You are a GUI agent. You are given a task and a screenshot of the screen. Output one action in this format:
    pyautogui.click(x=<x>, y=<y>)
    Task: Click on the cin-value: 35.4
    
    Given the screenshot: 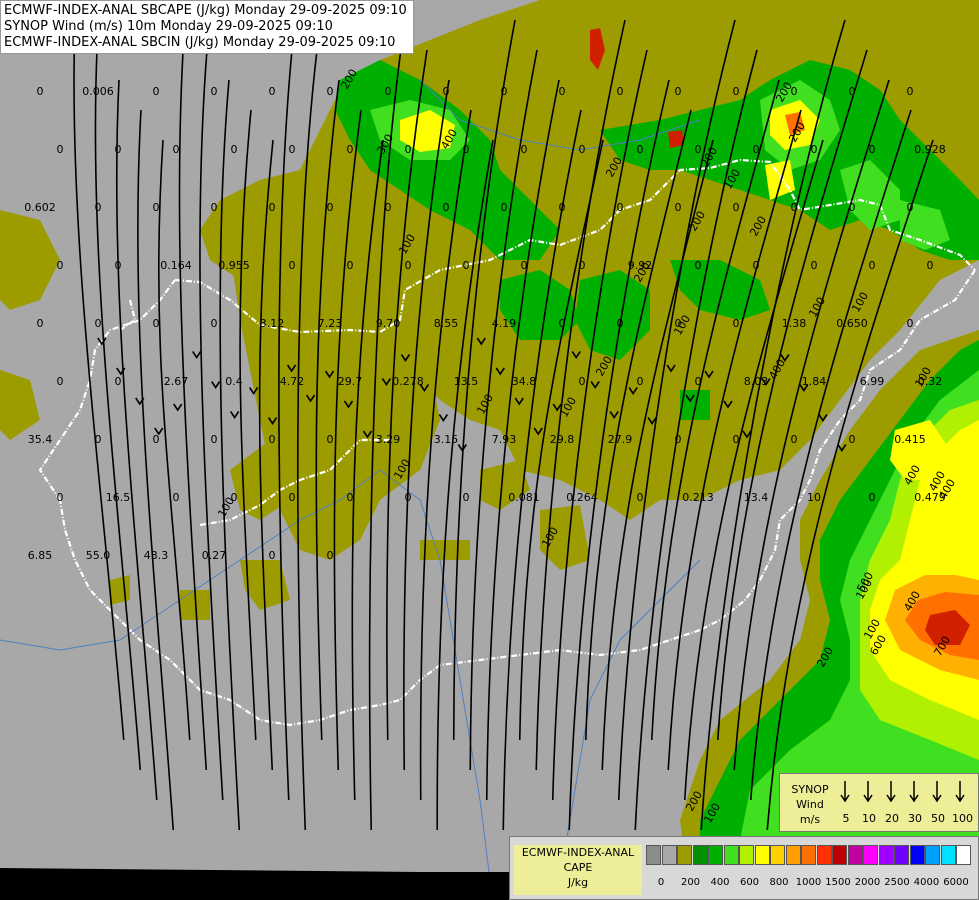 What is the action you would take?
    pyautogui.click(x=40, y=439)
    